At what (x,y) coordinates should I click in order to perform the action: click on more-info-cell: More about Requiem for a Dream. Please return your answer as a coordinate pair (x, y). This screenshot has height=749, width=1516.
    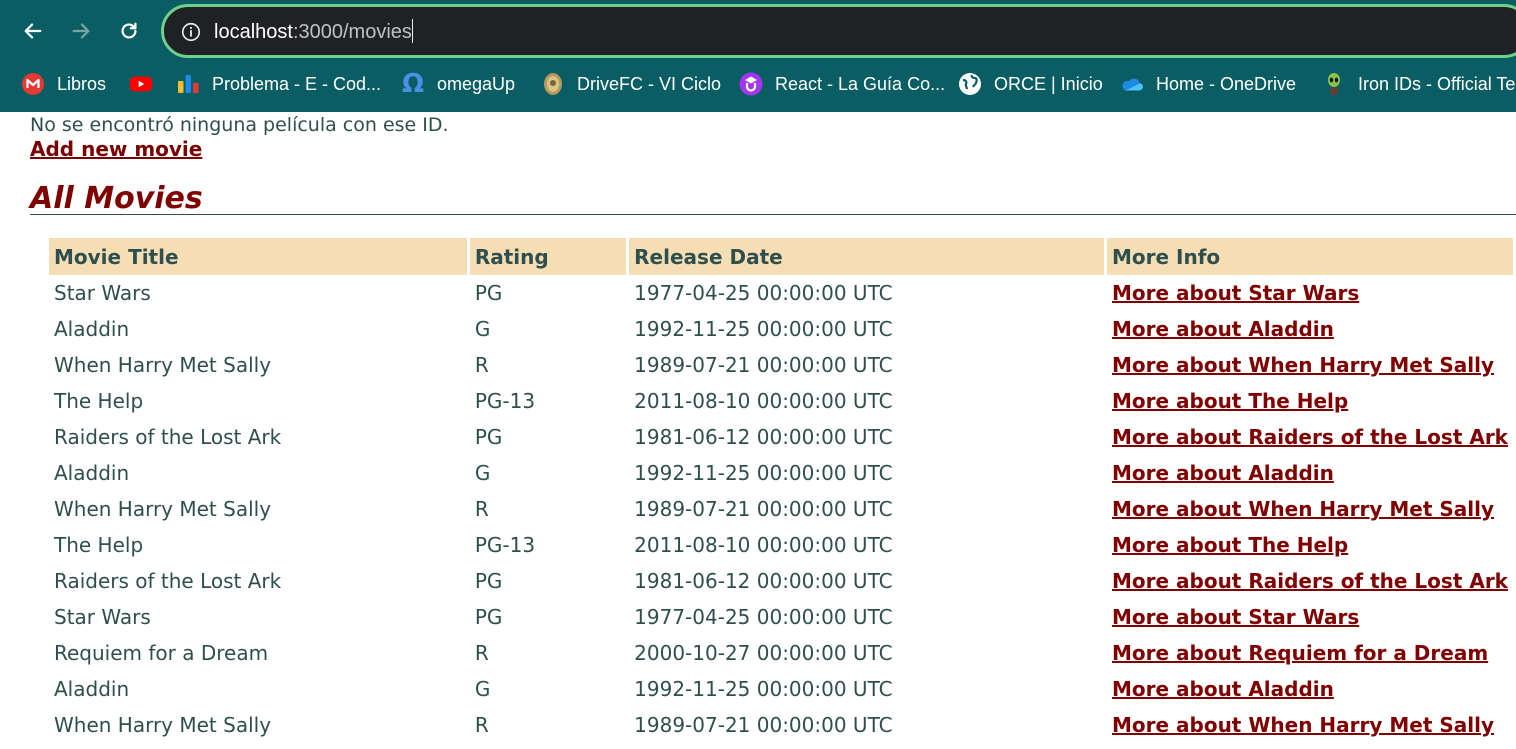
    Looking at the image, I should click on (1310, 653).